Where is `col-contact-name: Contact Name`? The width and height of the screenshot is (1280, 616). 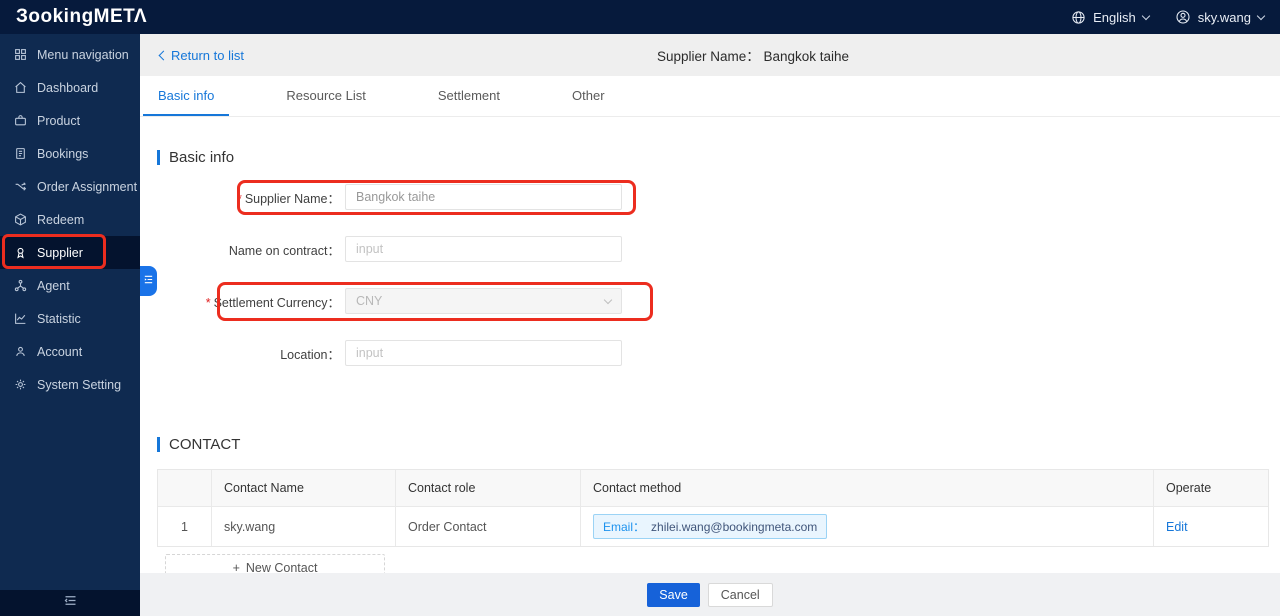 col-contact-name: Contact Name is located at coordinates (303, 488).